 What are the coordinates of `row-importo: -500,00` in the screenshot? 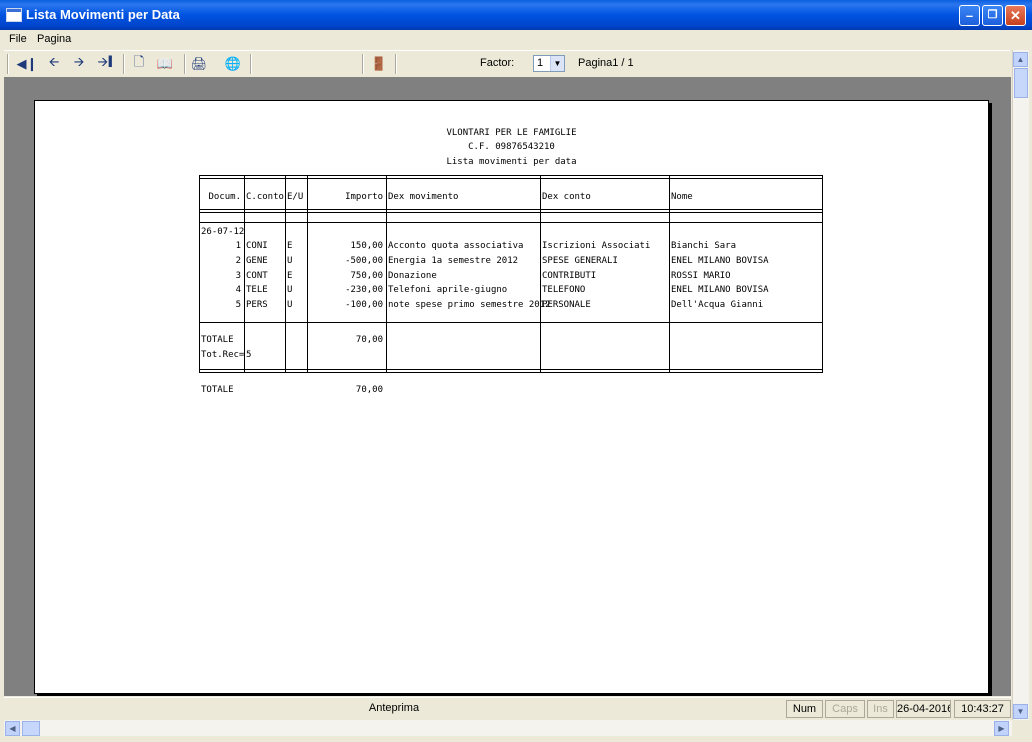 It's located at (364, 261).